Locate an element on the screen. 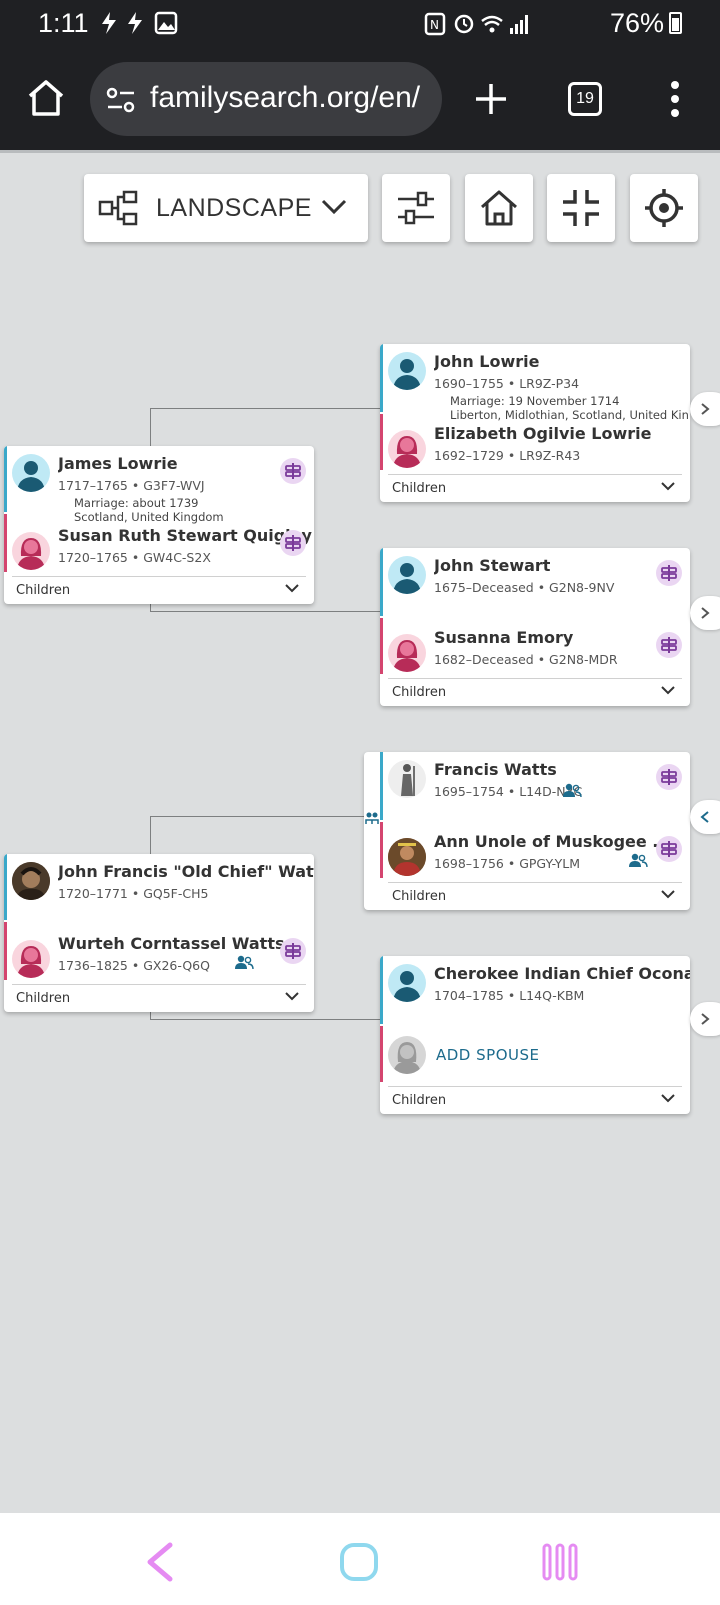 The height and width of the screenshot is (1605, 720). home-icon is located at coordinates (46, 100).